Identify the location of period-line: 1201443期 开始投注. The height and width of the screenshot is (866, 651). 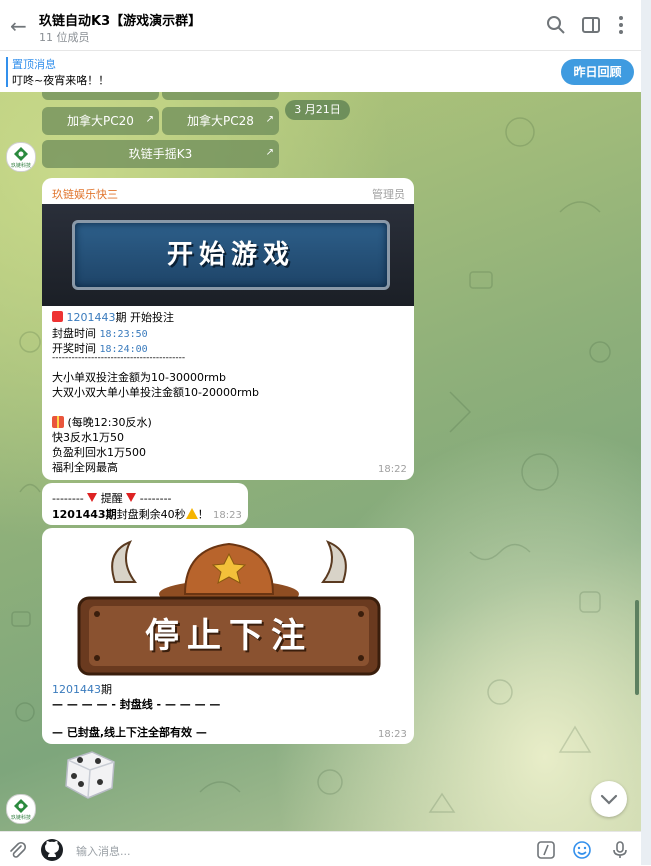
(113, 317).